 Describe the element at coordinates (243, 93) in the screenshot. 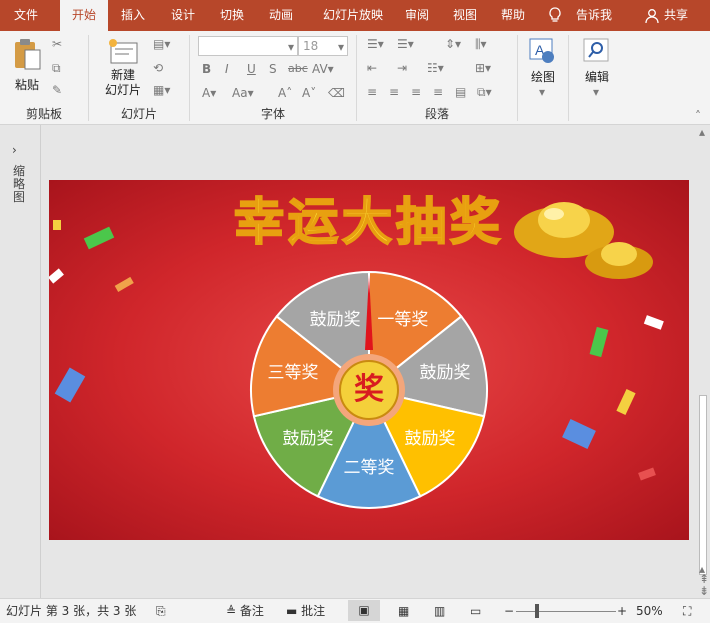

I see `change-case-icon: Aa▾` at that location.